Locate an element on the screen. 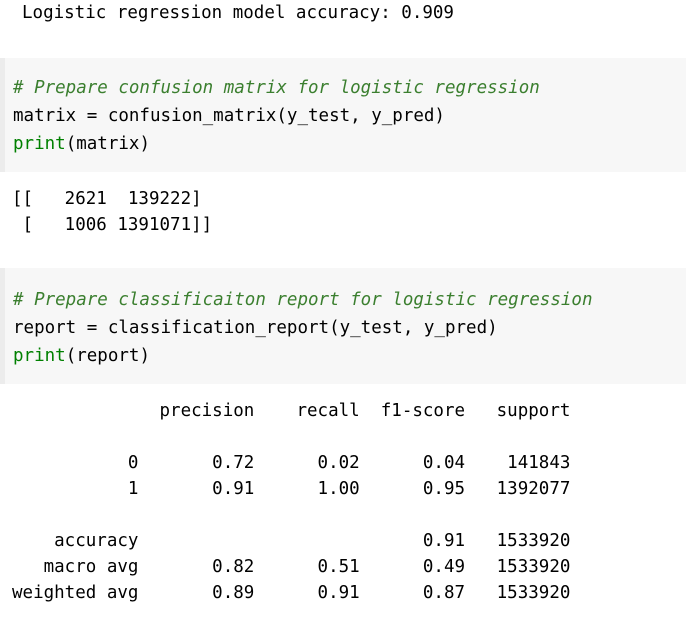  report-row: accuracy 0.91 1533920 is located at coordinates (291, 541).